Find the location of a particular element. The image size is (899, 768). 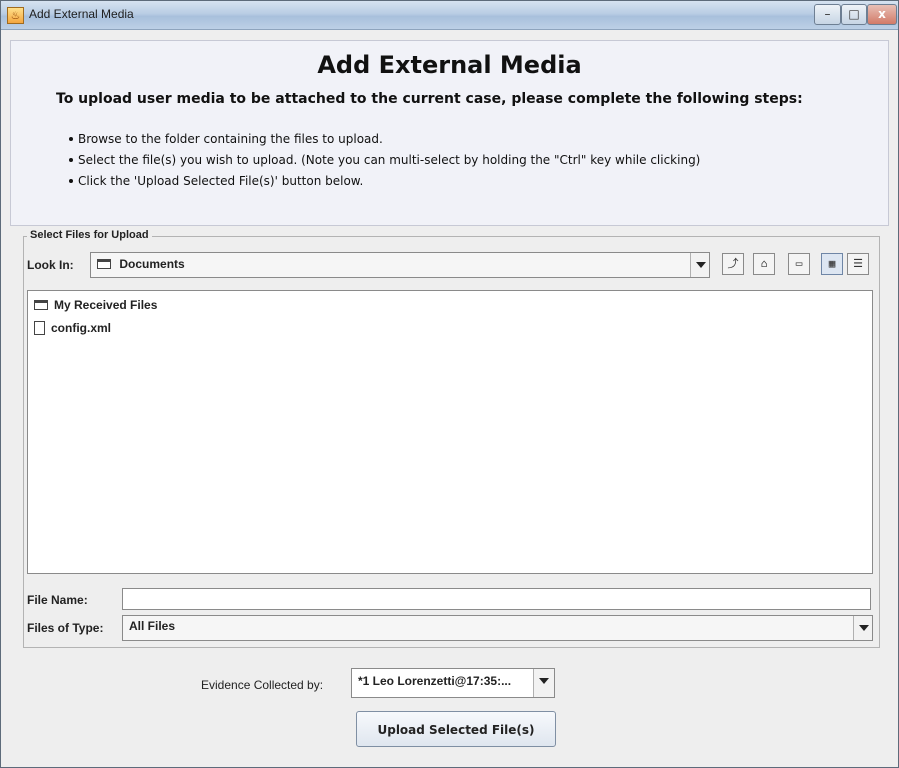

list-item: My Received Files is located at coordinates (95, 304).